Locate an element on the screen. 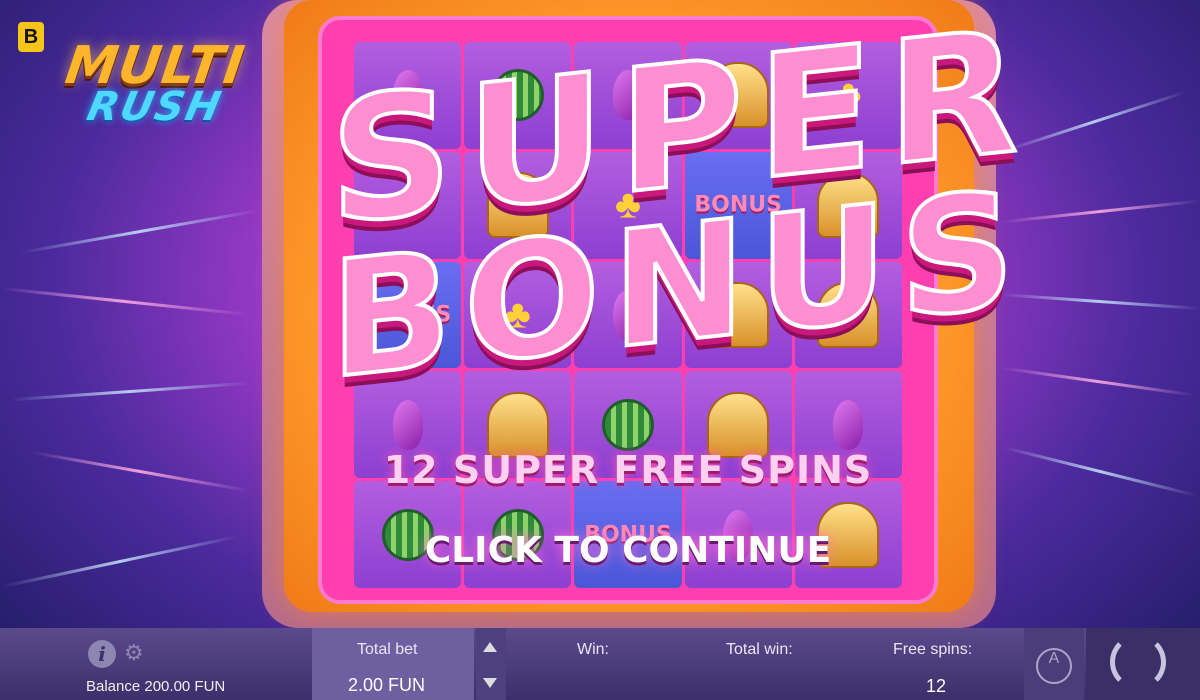 This screenshot has height=700, width=1200. balance-display: Balance 200.00 FUN is located at coordinates (156, 686).